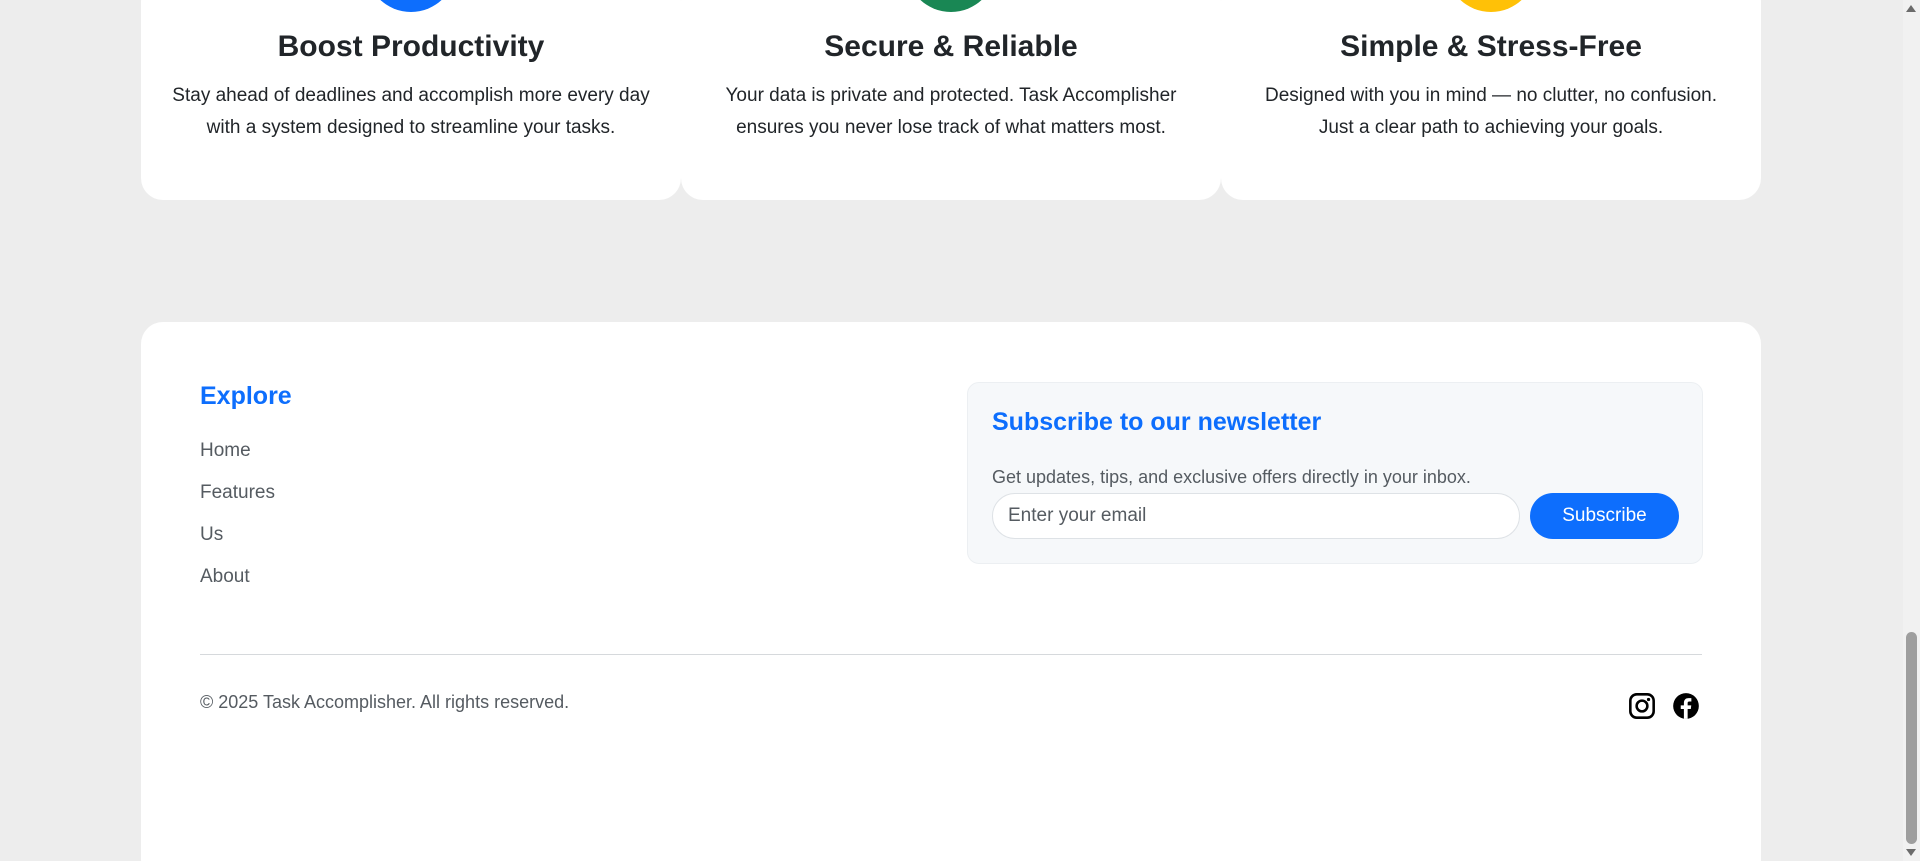  I want to click on scroll-up-icon, so click(1911, 8).